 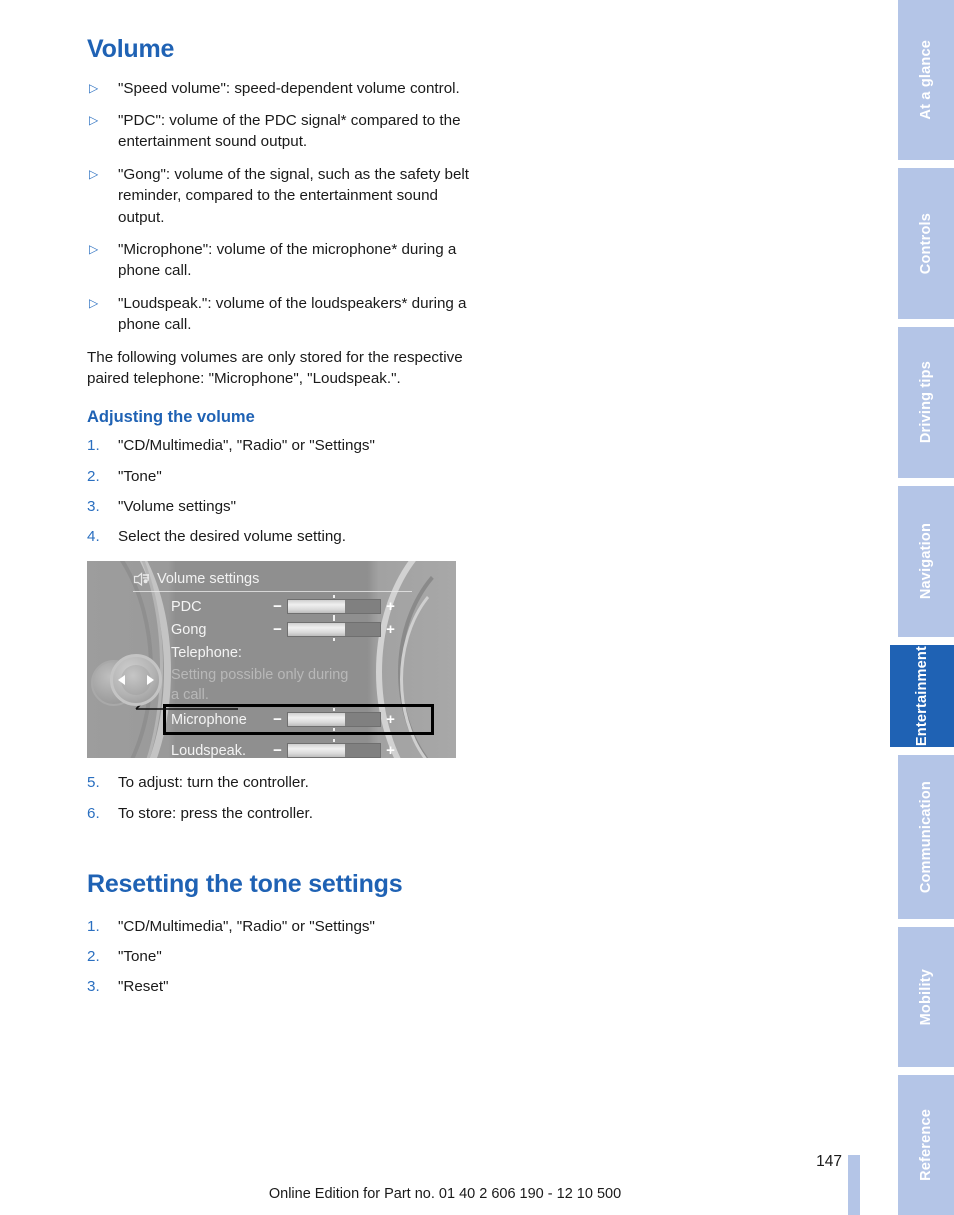 What do you see at coordinates (93, 783) in the screenshot?
I see `step-number: 5.` at bounding box center [93, 783].